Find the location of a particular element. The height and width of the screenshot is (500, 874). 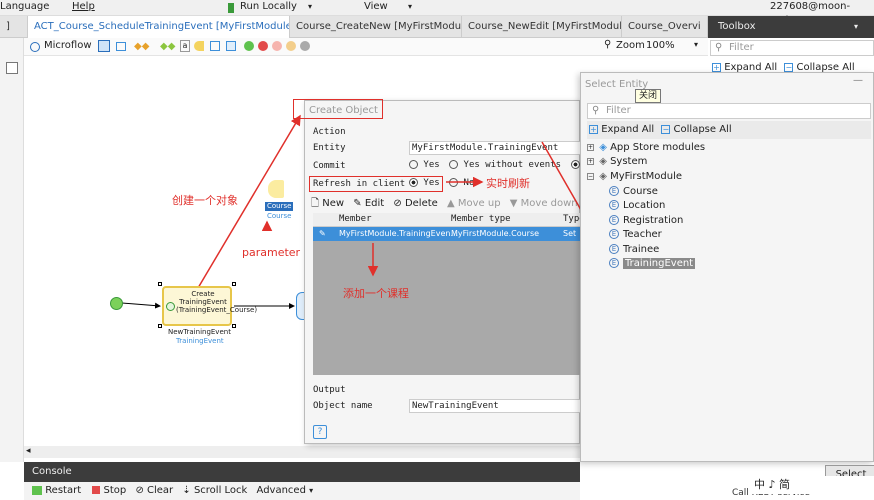

annotation-refresh: 实时刷新 is located at coordinates (508, 183).